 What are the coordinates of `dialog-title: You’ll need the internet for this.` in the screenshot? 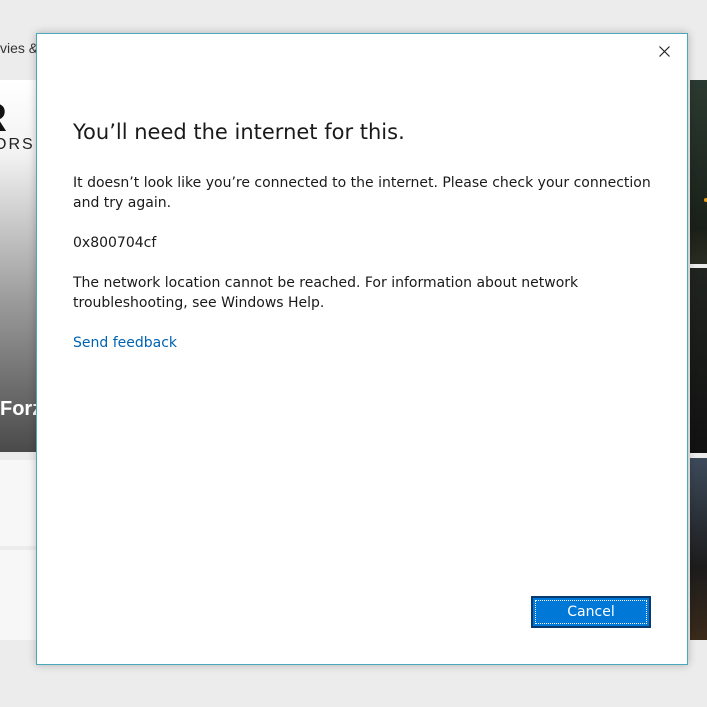 It's located at (239, 132).